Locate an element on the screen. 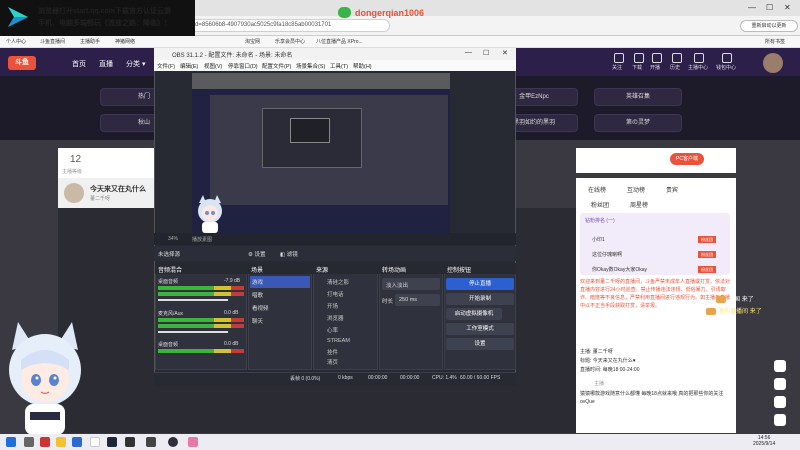 This screenshot has width=800, height=450. history-icon is located at coordinates (677, 58).